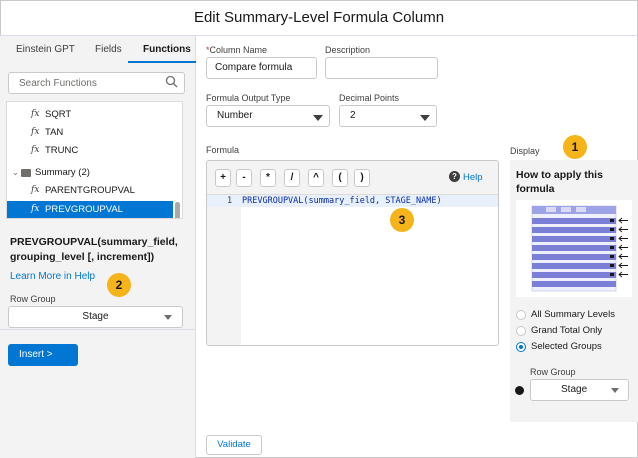  Describe the element at coordinates (230, 201) in the screenshot. I see `line-number: 1` at that location.